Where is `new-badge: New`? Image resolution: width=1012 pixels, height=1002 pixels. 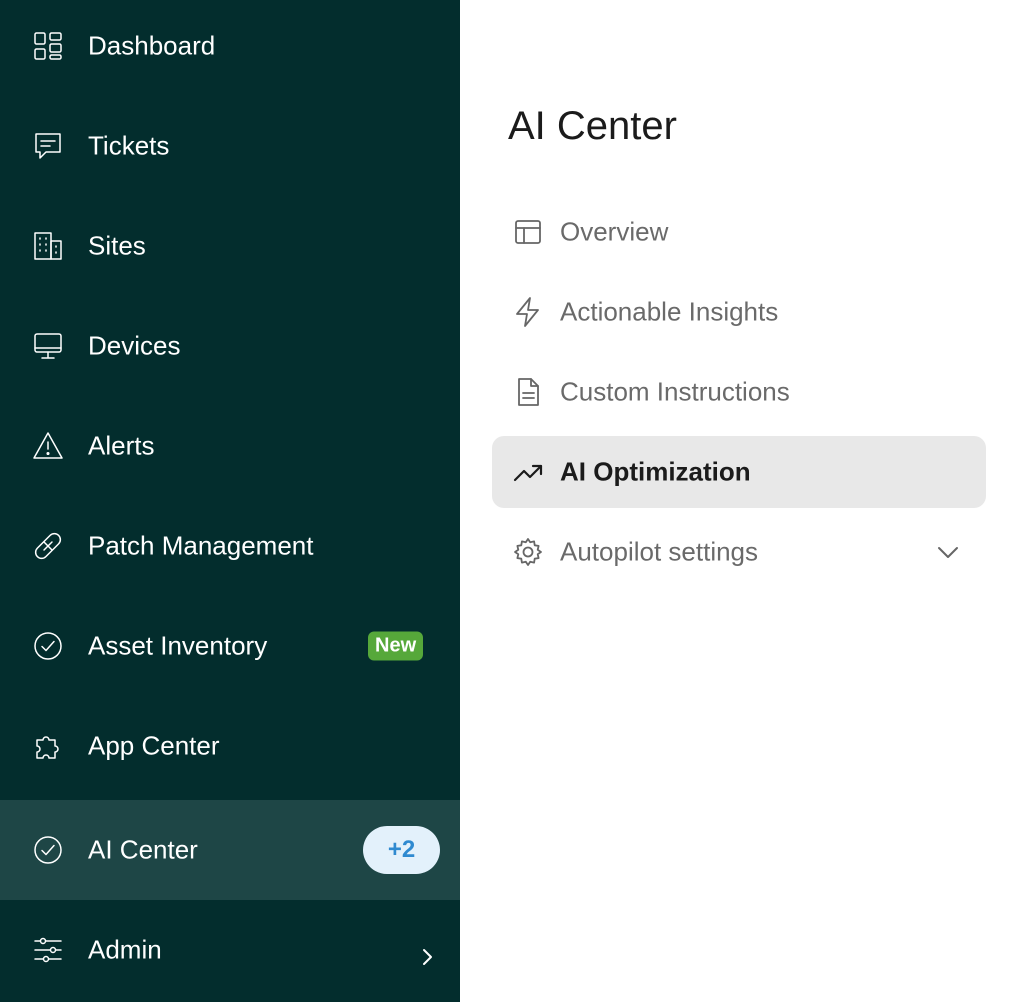 new-badge: New is located at coordinates (396, 646).